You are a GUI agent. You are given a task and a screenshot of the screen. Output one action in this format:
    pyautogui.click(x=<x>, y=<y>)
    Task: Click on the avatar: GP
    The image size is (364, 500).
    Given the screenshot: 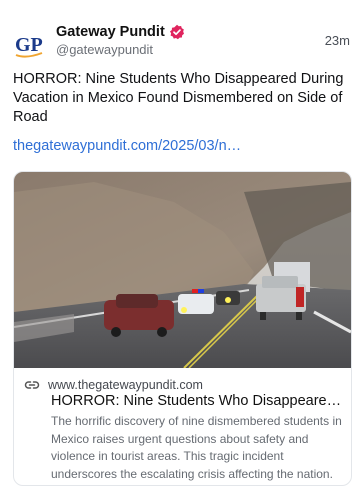 What is the action you would take?
    pyautogui.click(x=30, y=44)
    